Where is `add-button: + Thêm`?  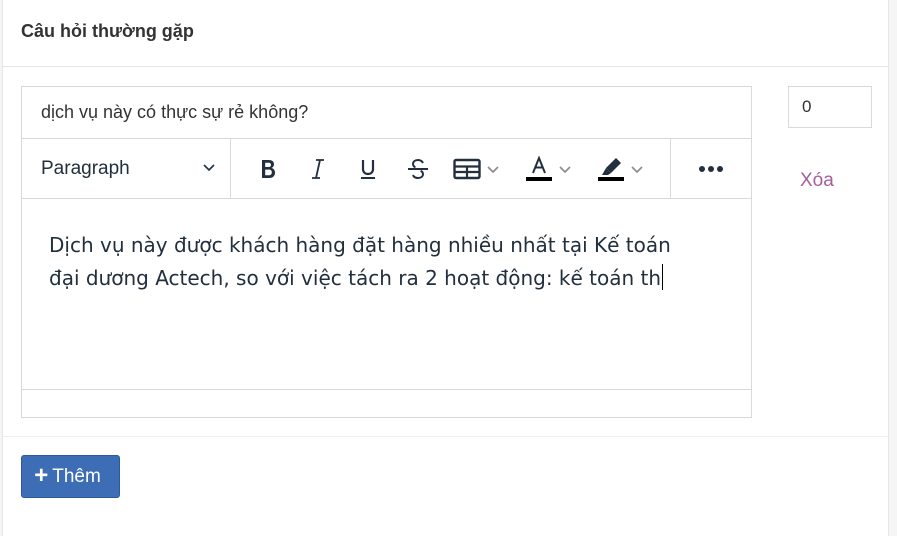 add-button: + Thêm is located at coordinates (70, 476).